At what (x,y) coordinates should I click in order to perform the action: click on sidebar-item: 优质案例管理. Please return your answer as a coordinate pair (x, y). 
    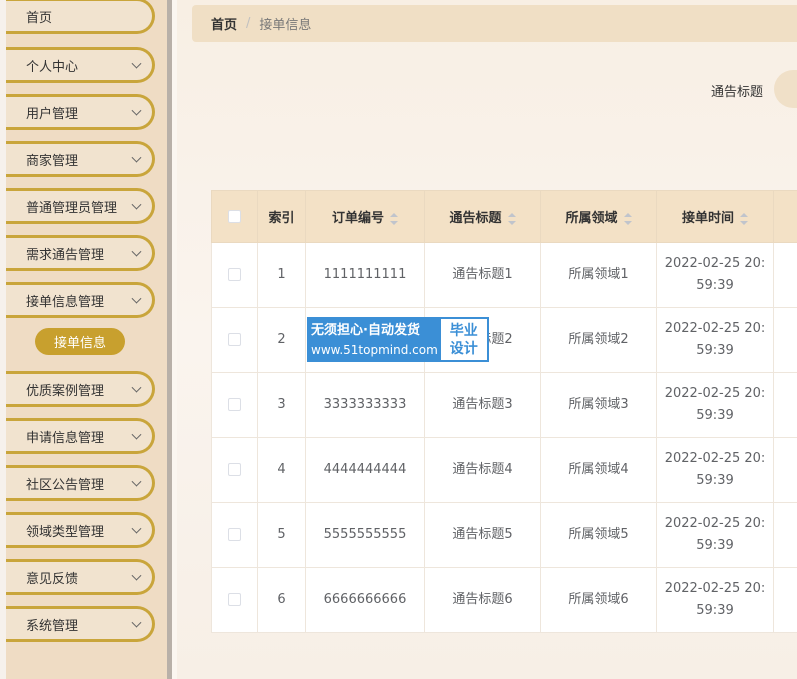
    Looking at the image, I should click on (80, 389).